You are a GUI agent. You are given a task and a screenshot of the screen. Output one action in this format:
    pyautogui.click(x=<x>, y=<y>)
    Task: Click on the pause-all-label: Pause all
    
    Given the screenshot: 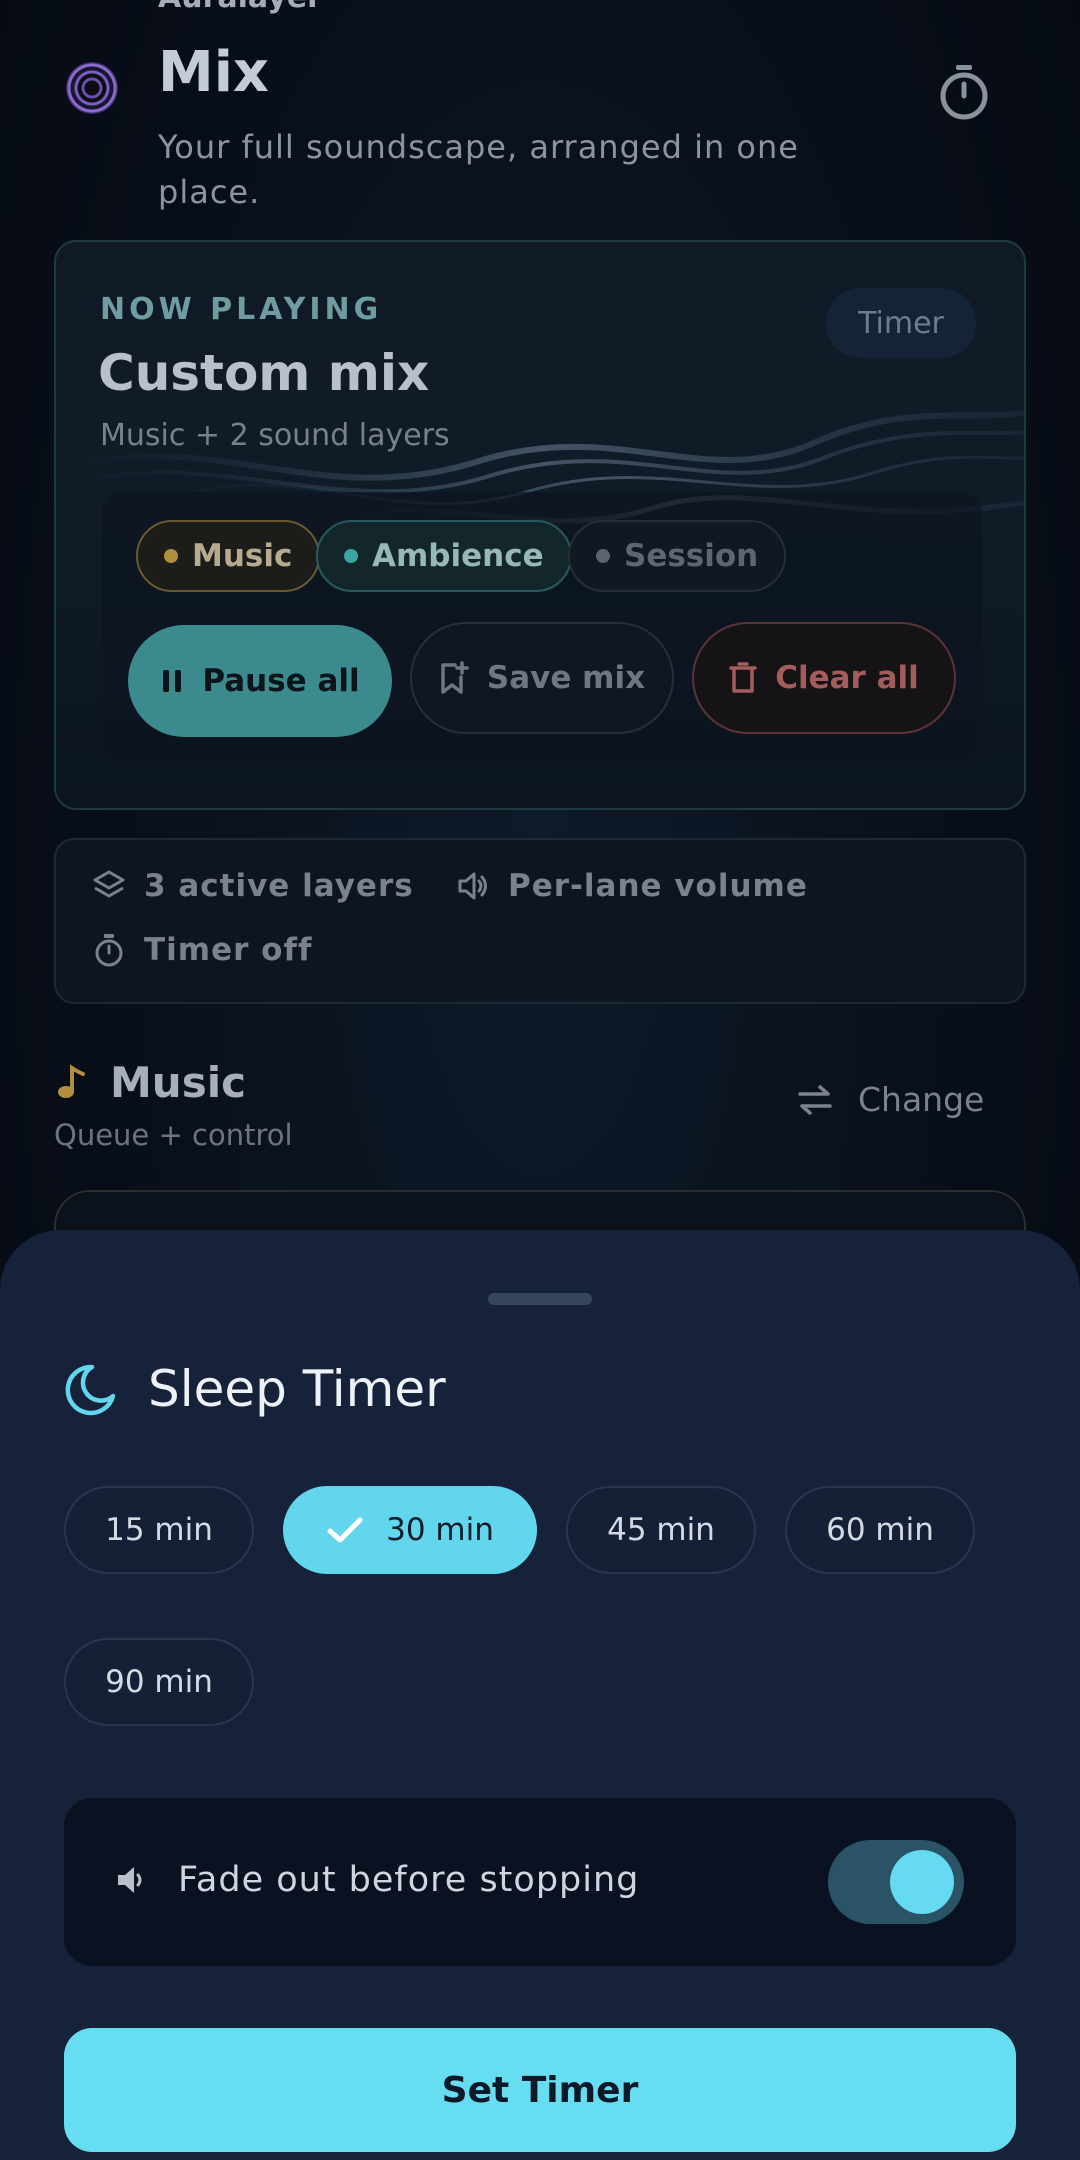 What is the action you would take?
    pyautogui.click(x=281, y=681)
    